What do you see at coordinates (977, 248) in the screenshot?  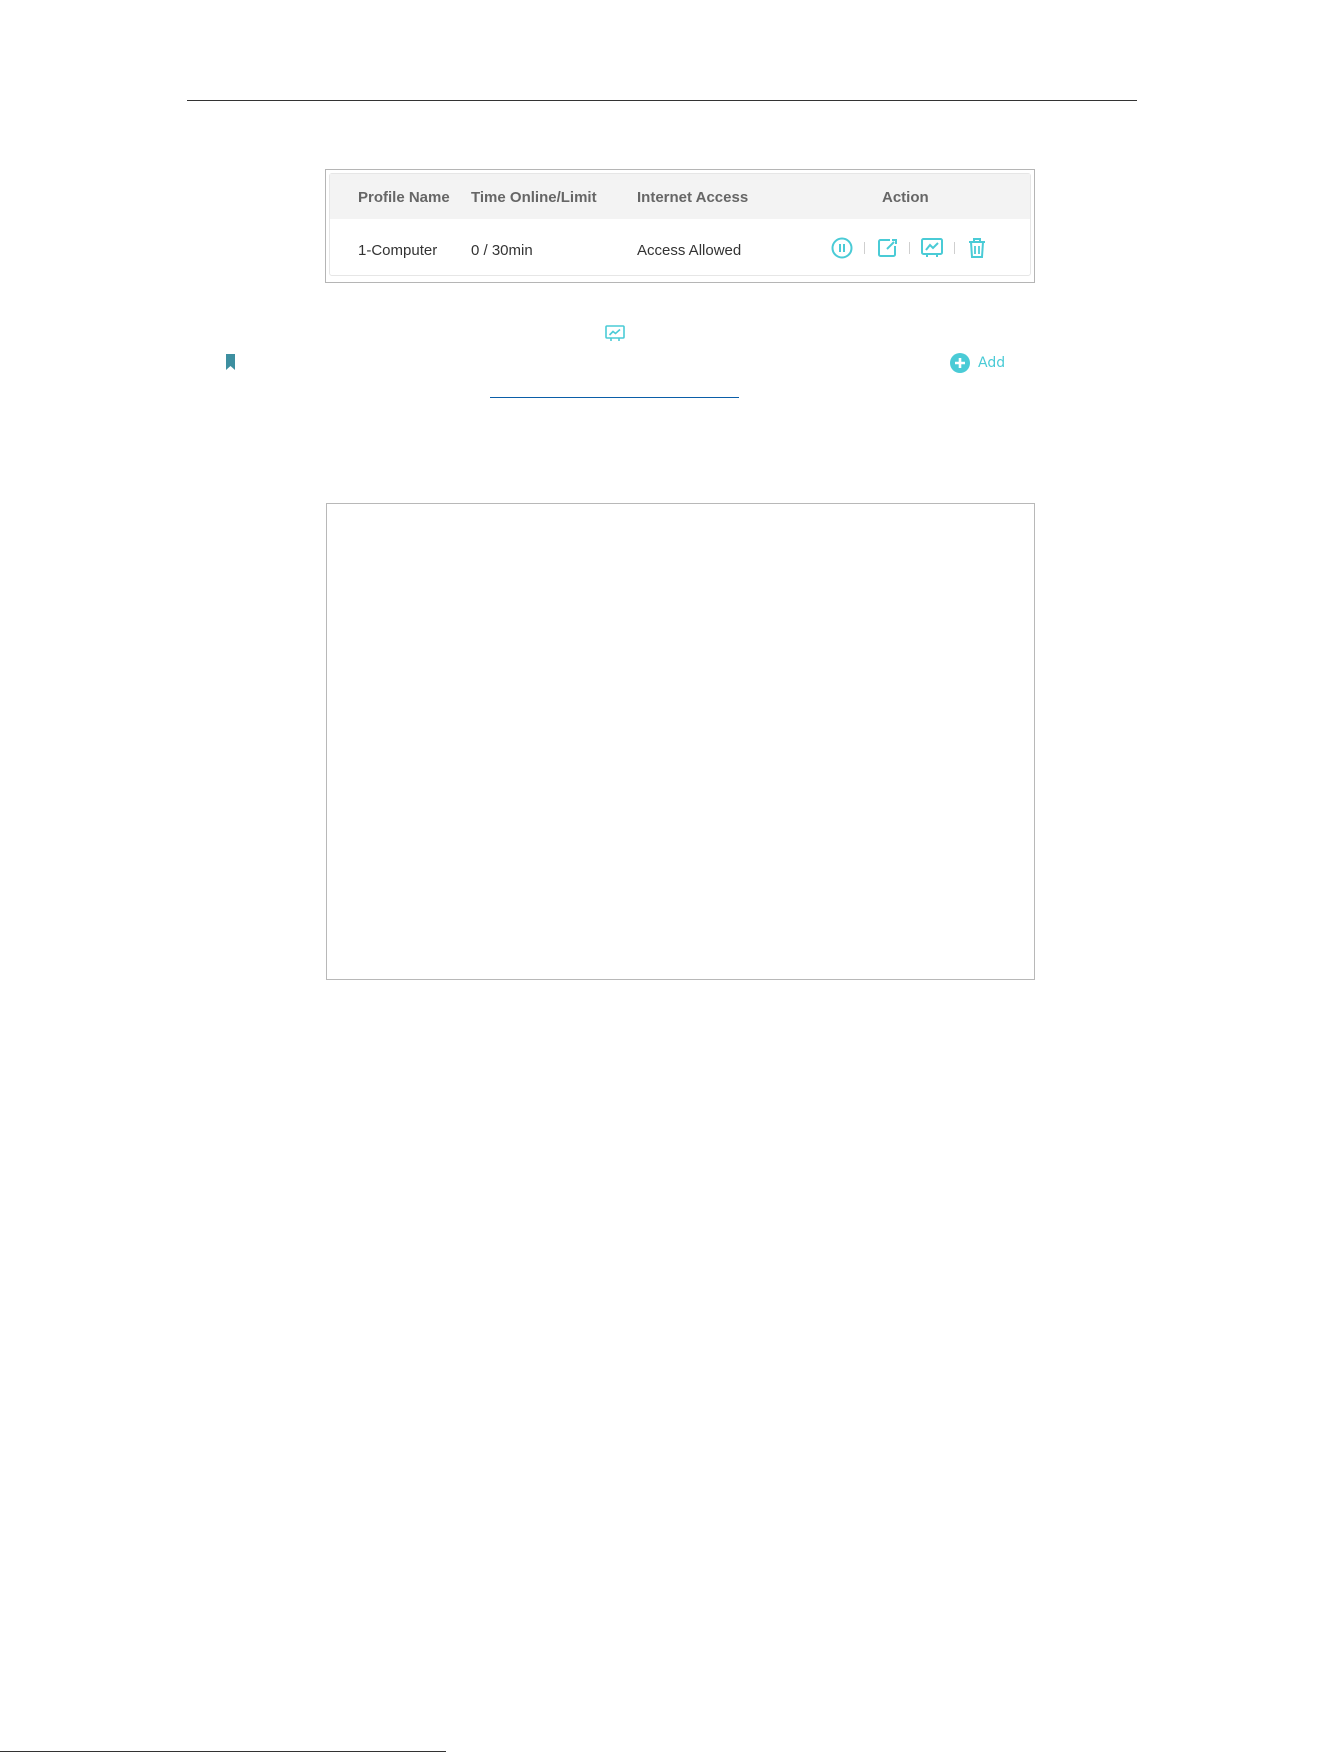 I see `trash-icon` at bounding box center [977, 248].